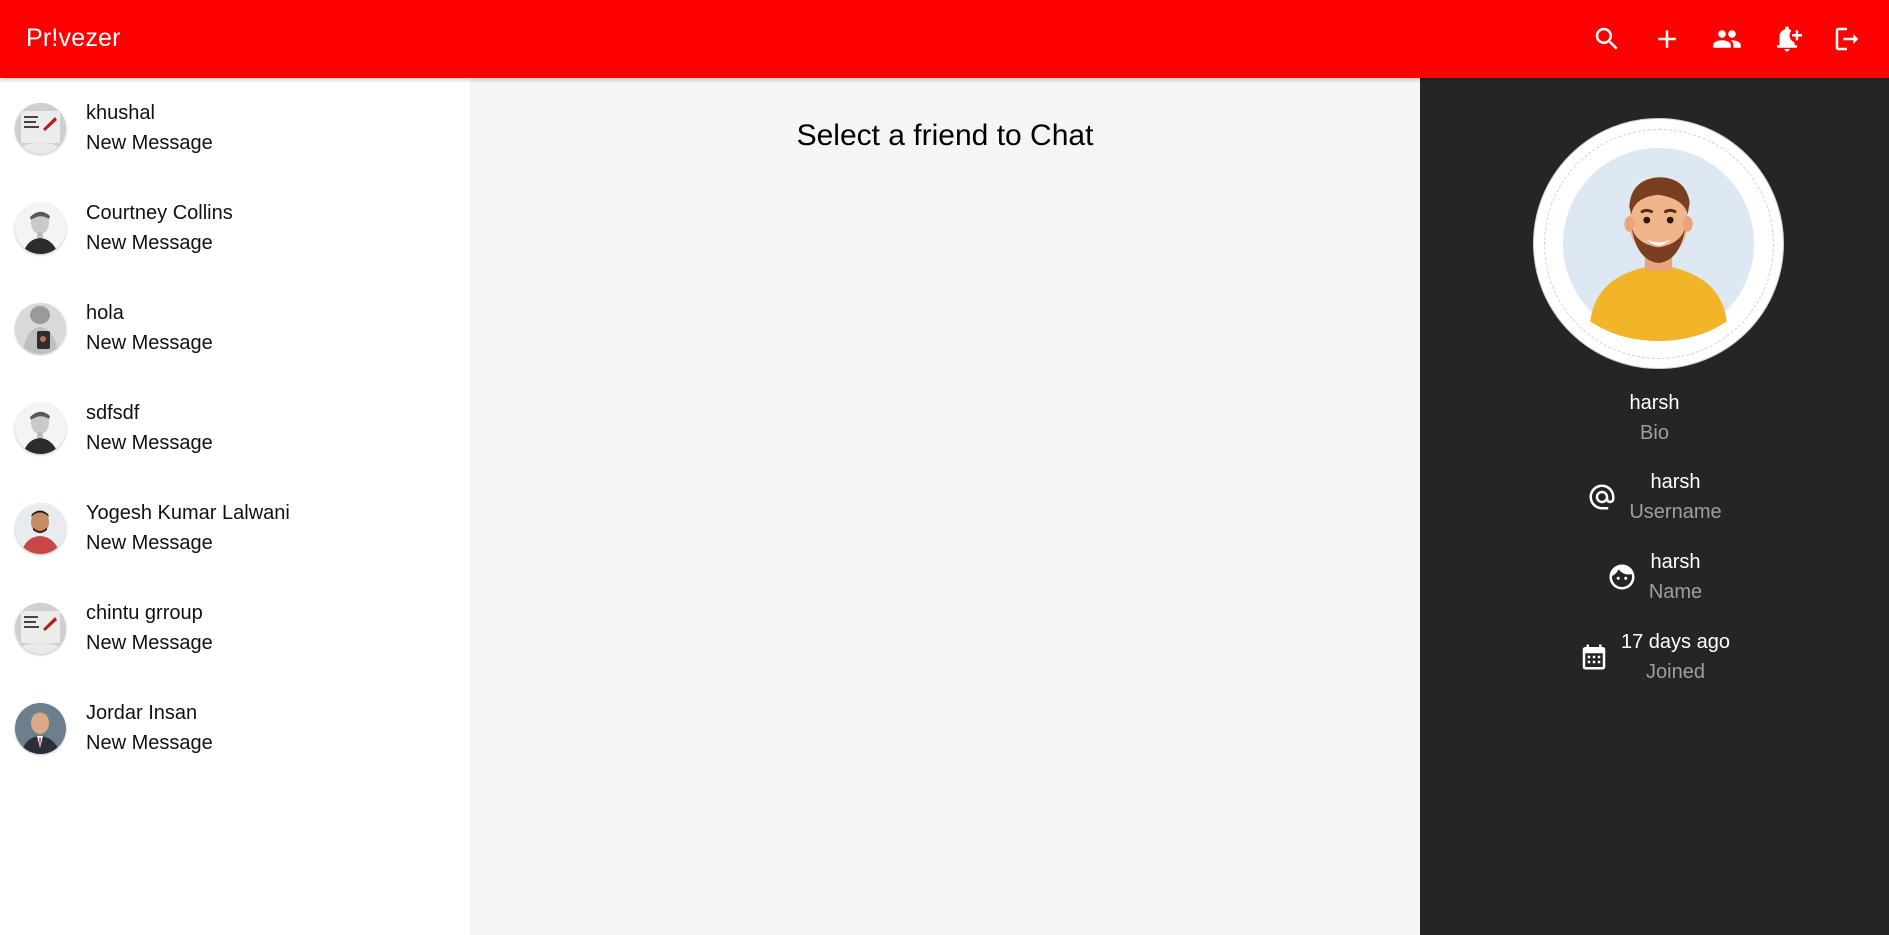  What do you see at coordinates (1675, 672) in the screenshot?
I see `joined-label: Joined` at bounding box center [1675, 672].